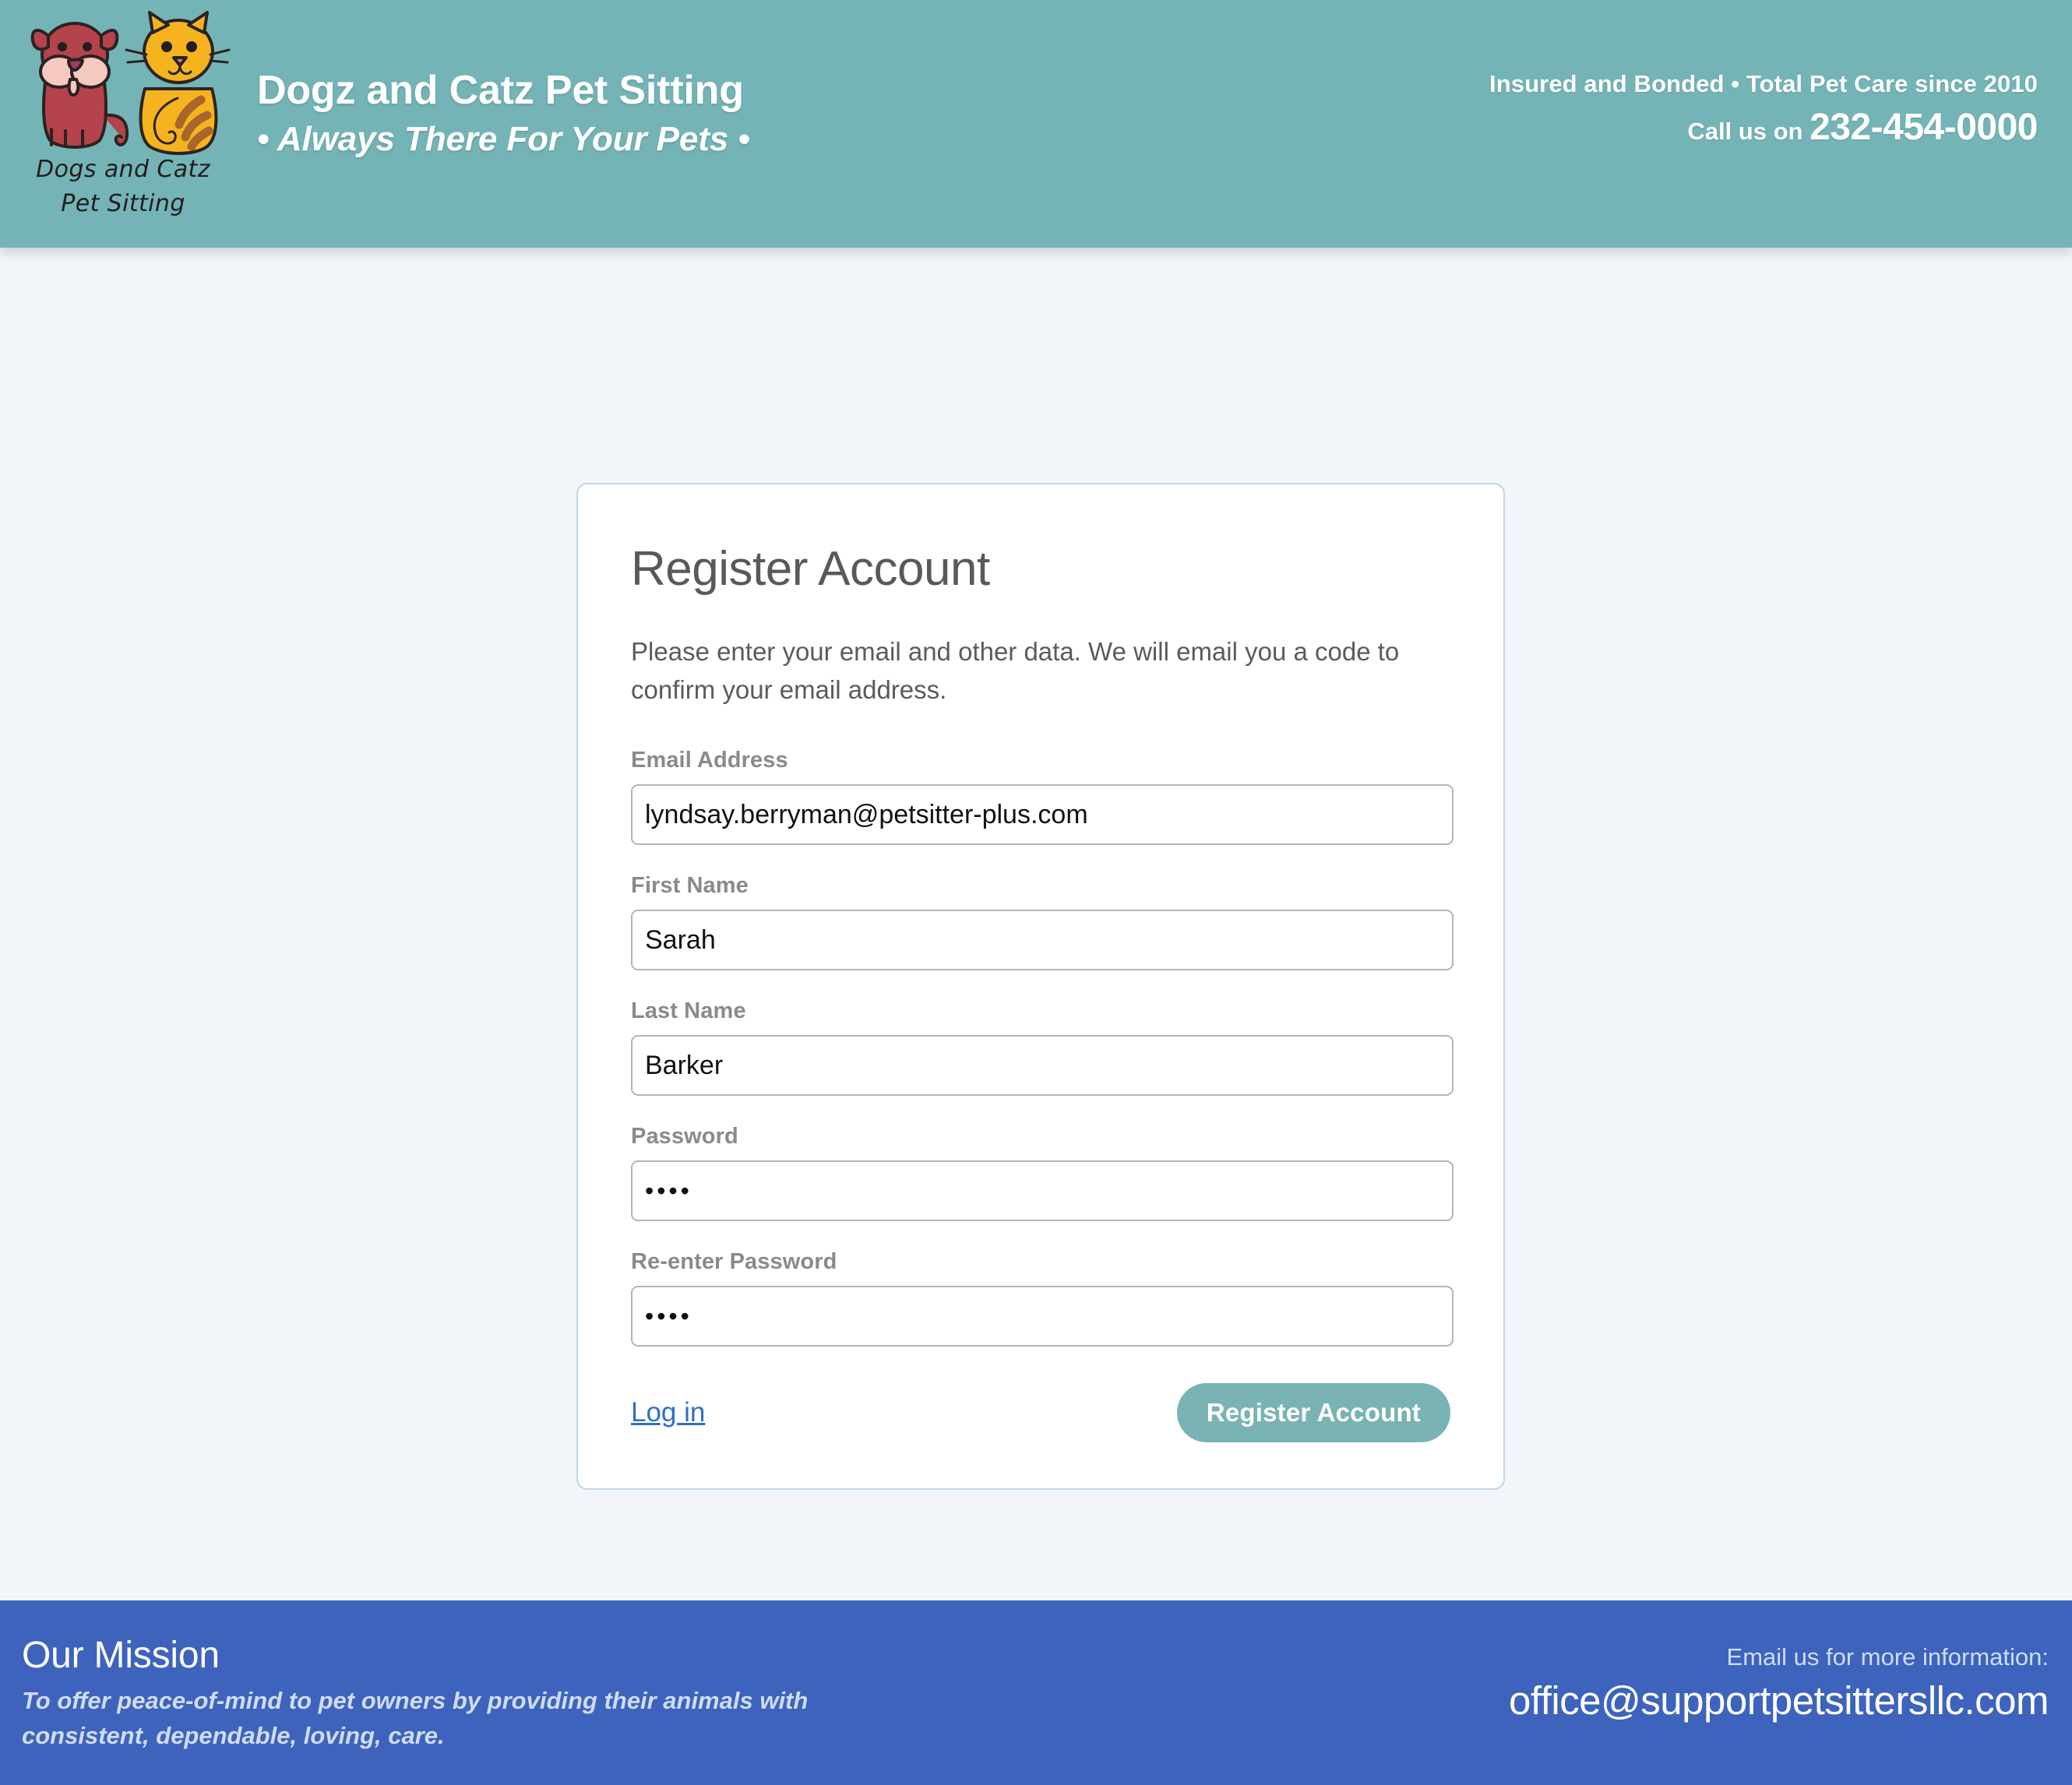  Describe the element at coordinates (1040, 1412) in the screenshot. I see `card-actions: Log in Register Account` at that location.